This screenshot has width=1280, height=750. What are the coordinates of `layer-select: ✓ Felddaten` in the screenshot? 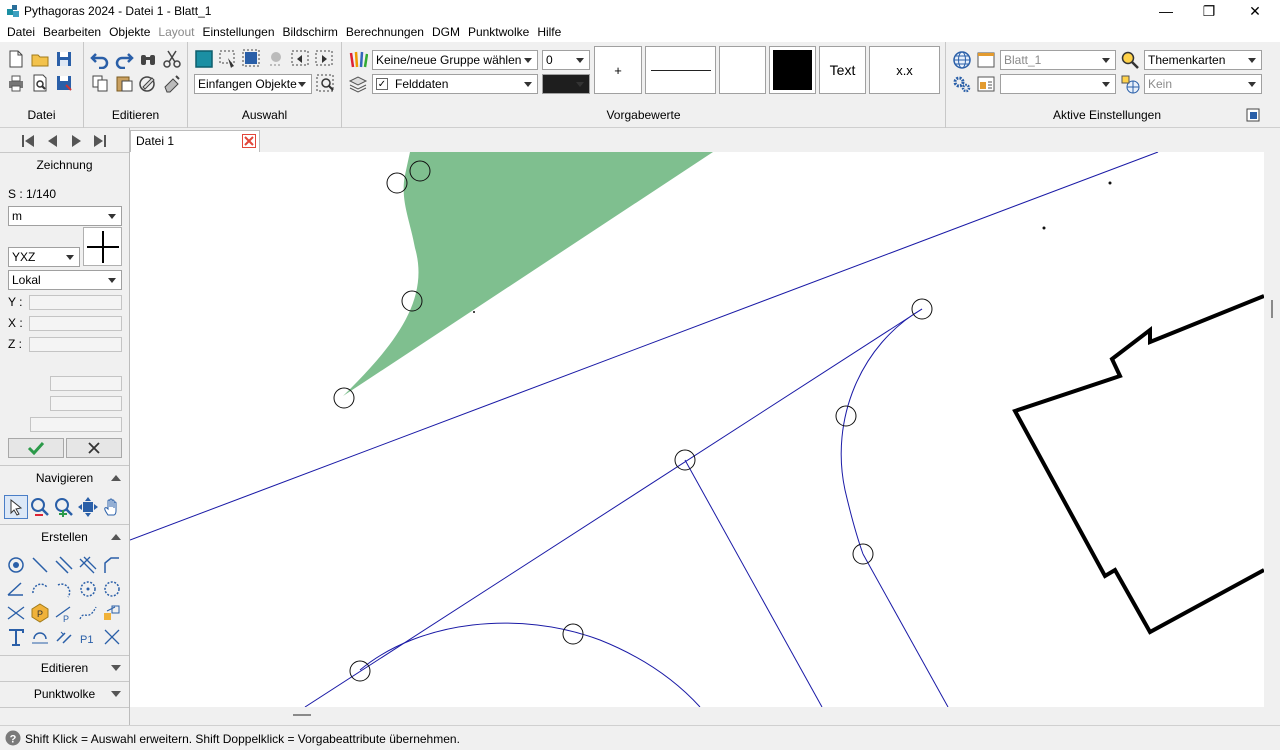 It's located at (455, 84).